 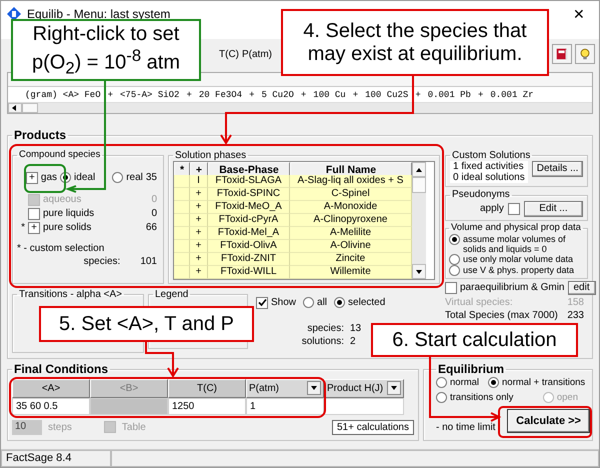 What do you see at coordinates (386, 95) in the screenshot?
I see `reactant: 100 Cu2S` at bounding box center [386, 95].